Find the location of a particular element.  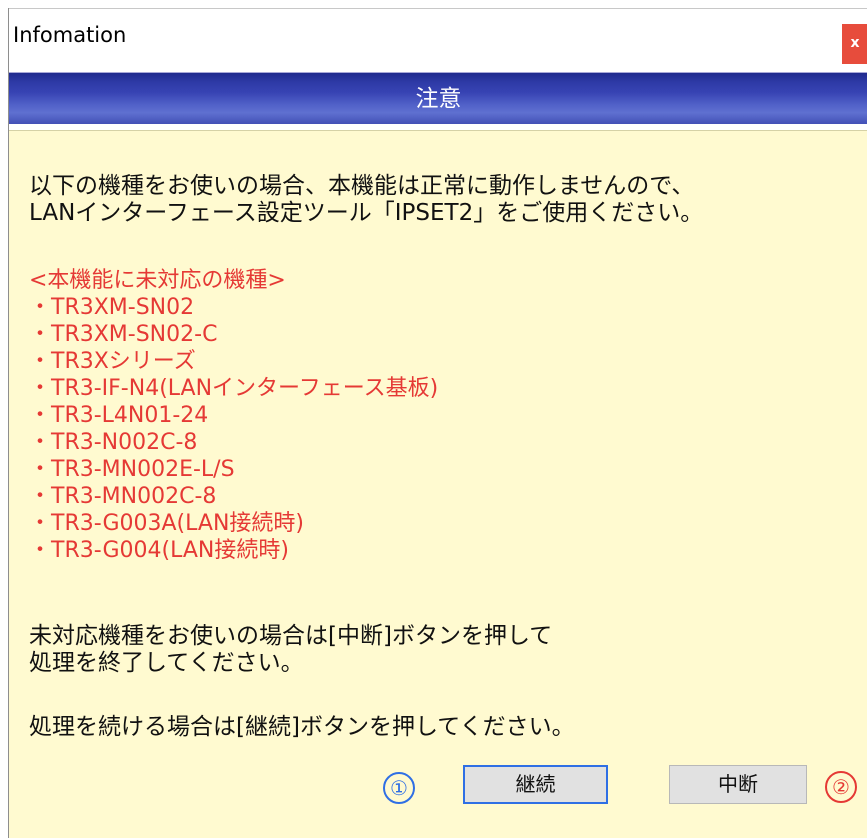

model-item-tr3xm-sn02: ・TR3XM-SN02 is located at coordinates (112, 307).